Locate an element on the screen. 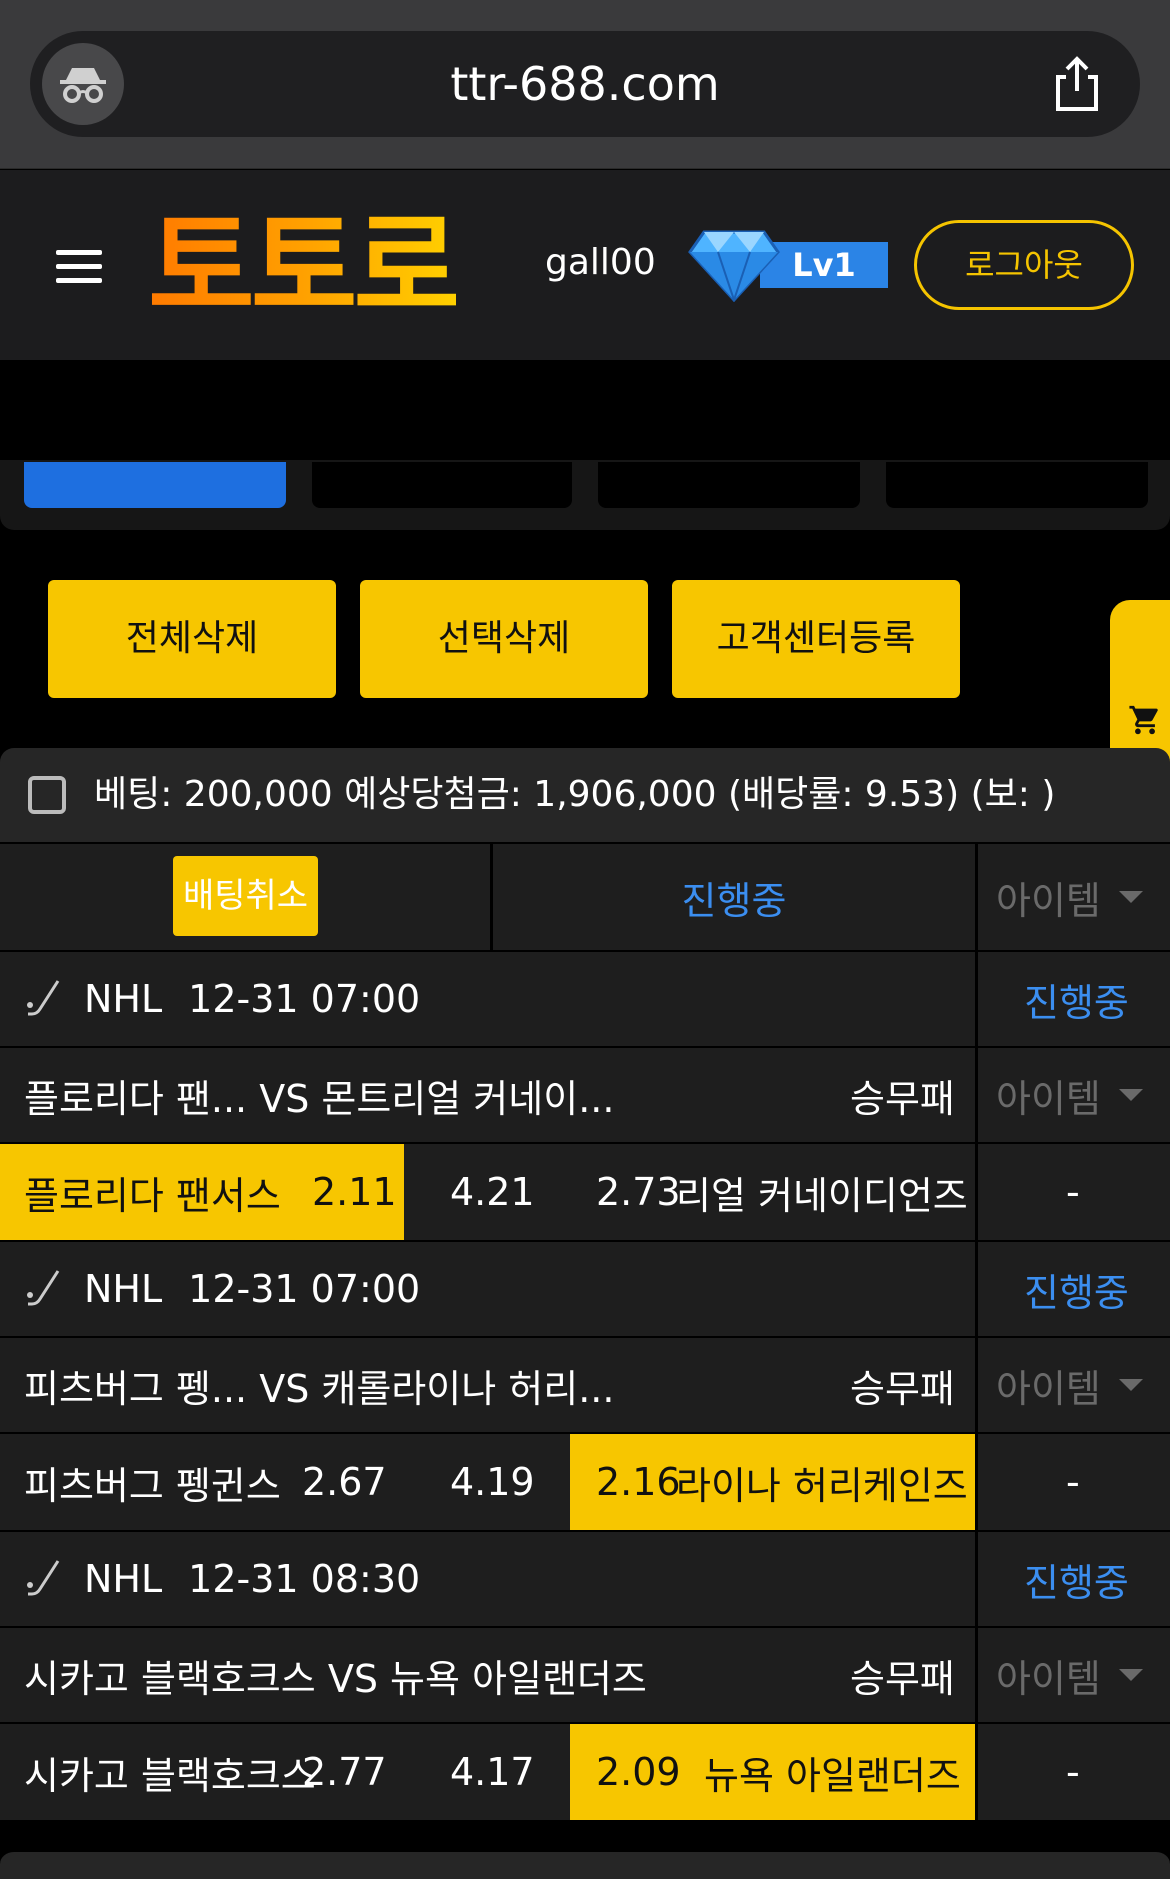 This screenshot has height=1879, width=1170. logout-button: 로그아웃 is located at coordinates (1024, 265).